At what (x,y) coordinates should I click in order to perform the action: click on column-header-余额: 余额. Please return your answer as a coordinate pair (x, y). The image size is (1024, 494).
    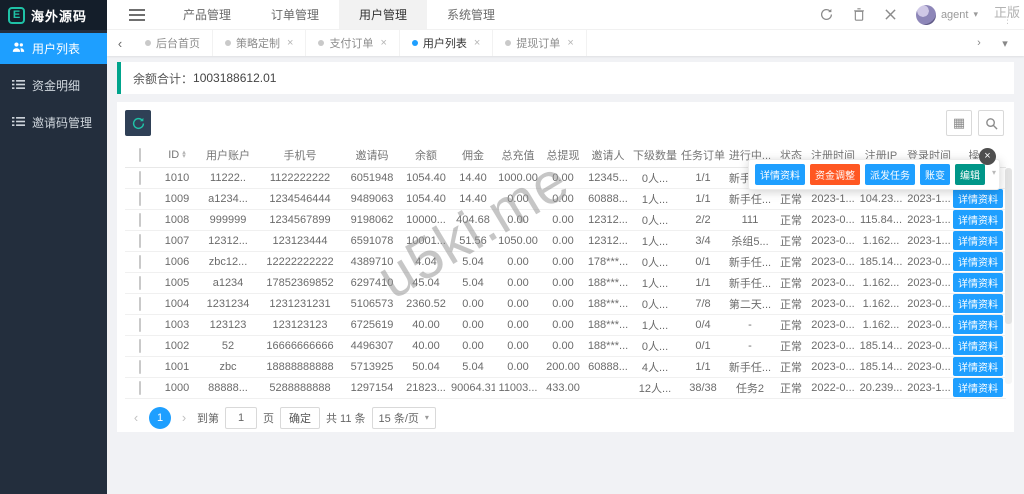
    Looking at the image, I should click on (426, 156).